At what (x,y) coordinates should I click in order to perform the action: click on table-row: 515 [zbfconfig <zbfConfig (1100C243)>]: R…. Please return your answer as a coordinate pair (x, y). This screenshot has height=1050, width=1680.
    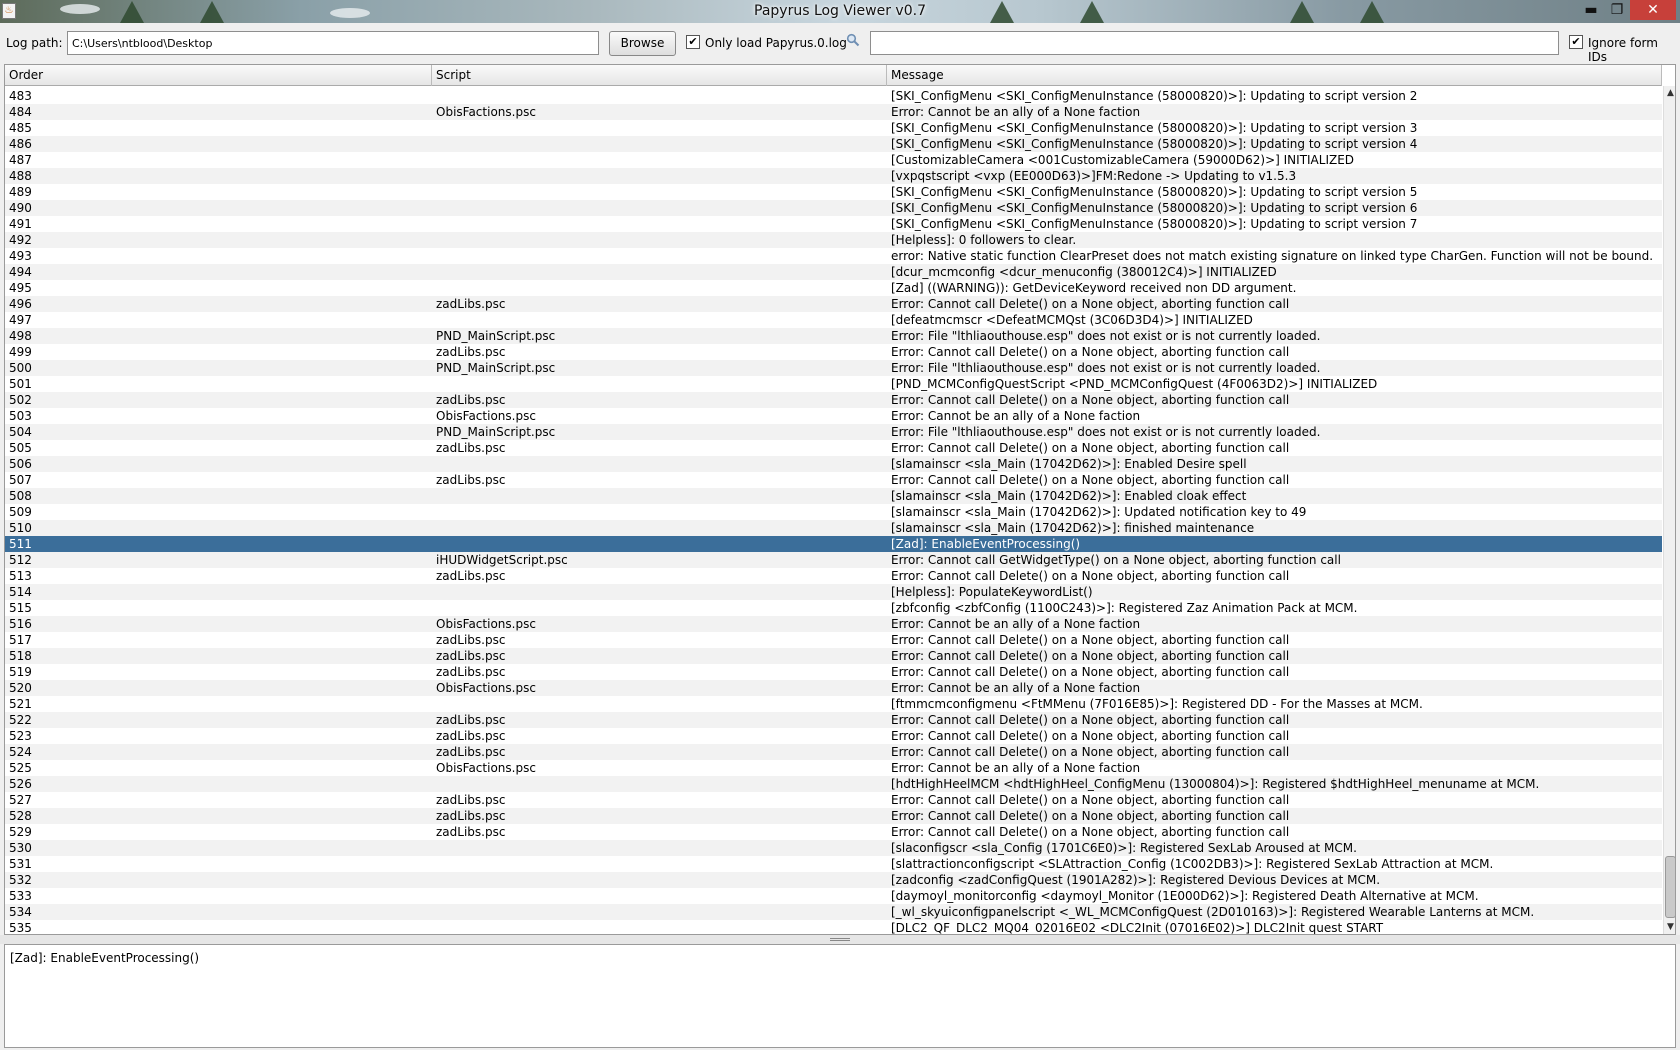
    Looking at the image, I should click on (833, 608).